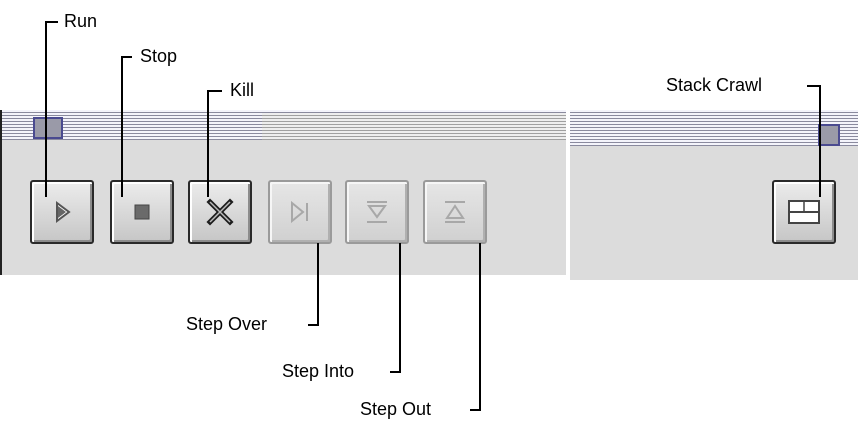 The image size is (858, 421). I want to click on callout-run: Run, so click(81, 21).